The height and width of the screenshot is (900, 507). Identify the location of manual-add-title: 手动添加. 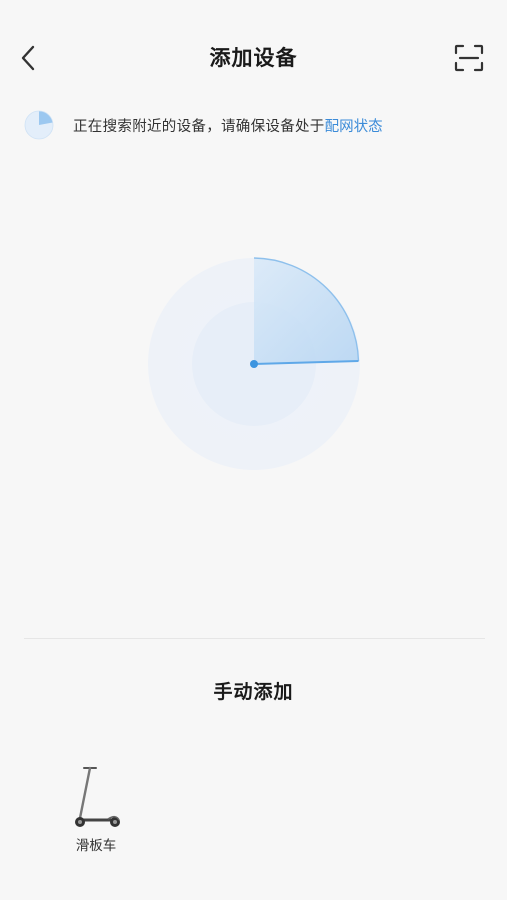
(253, 692).